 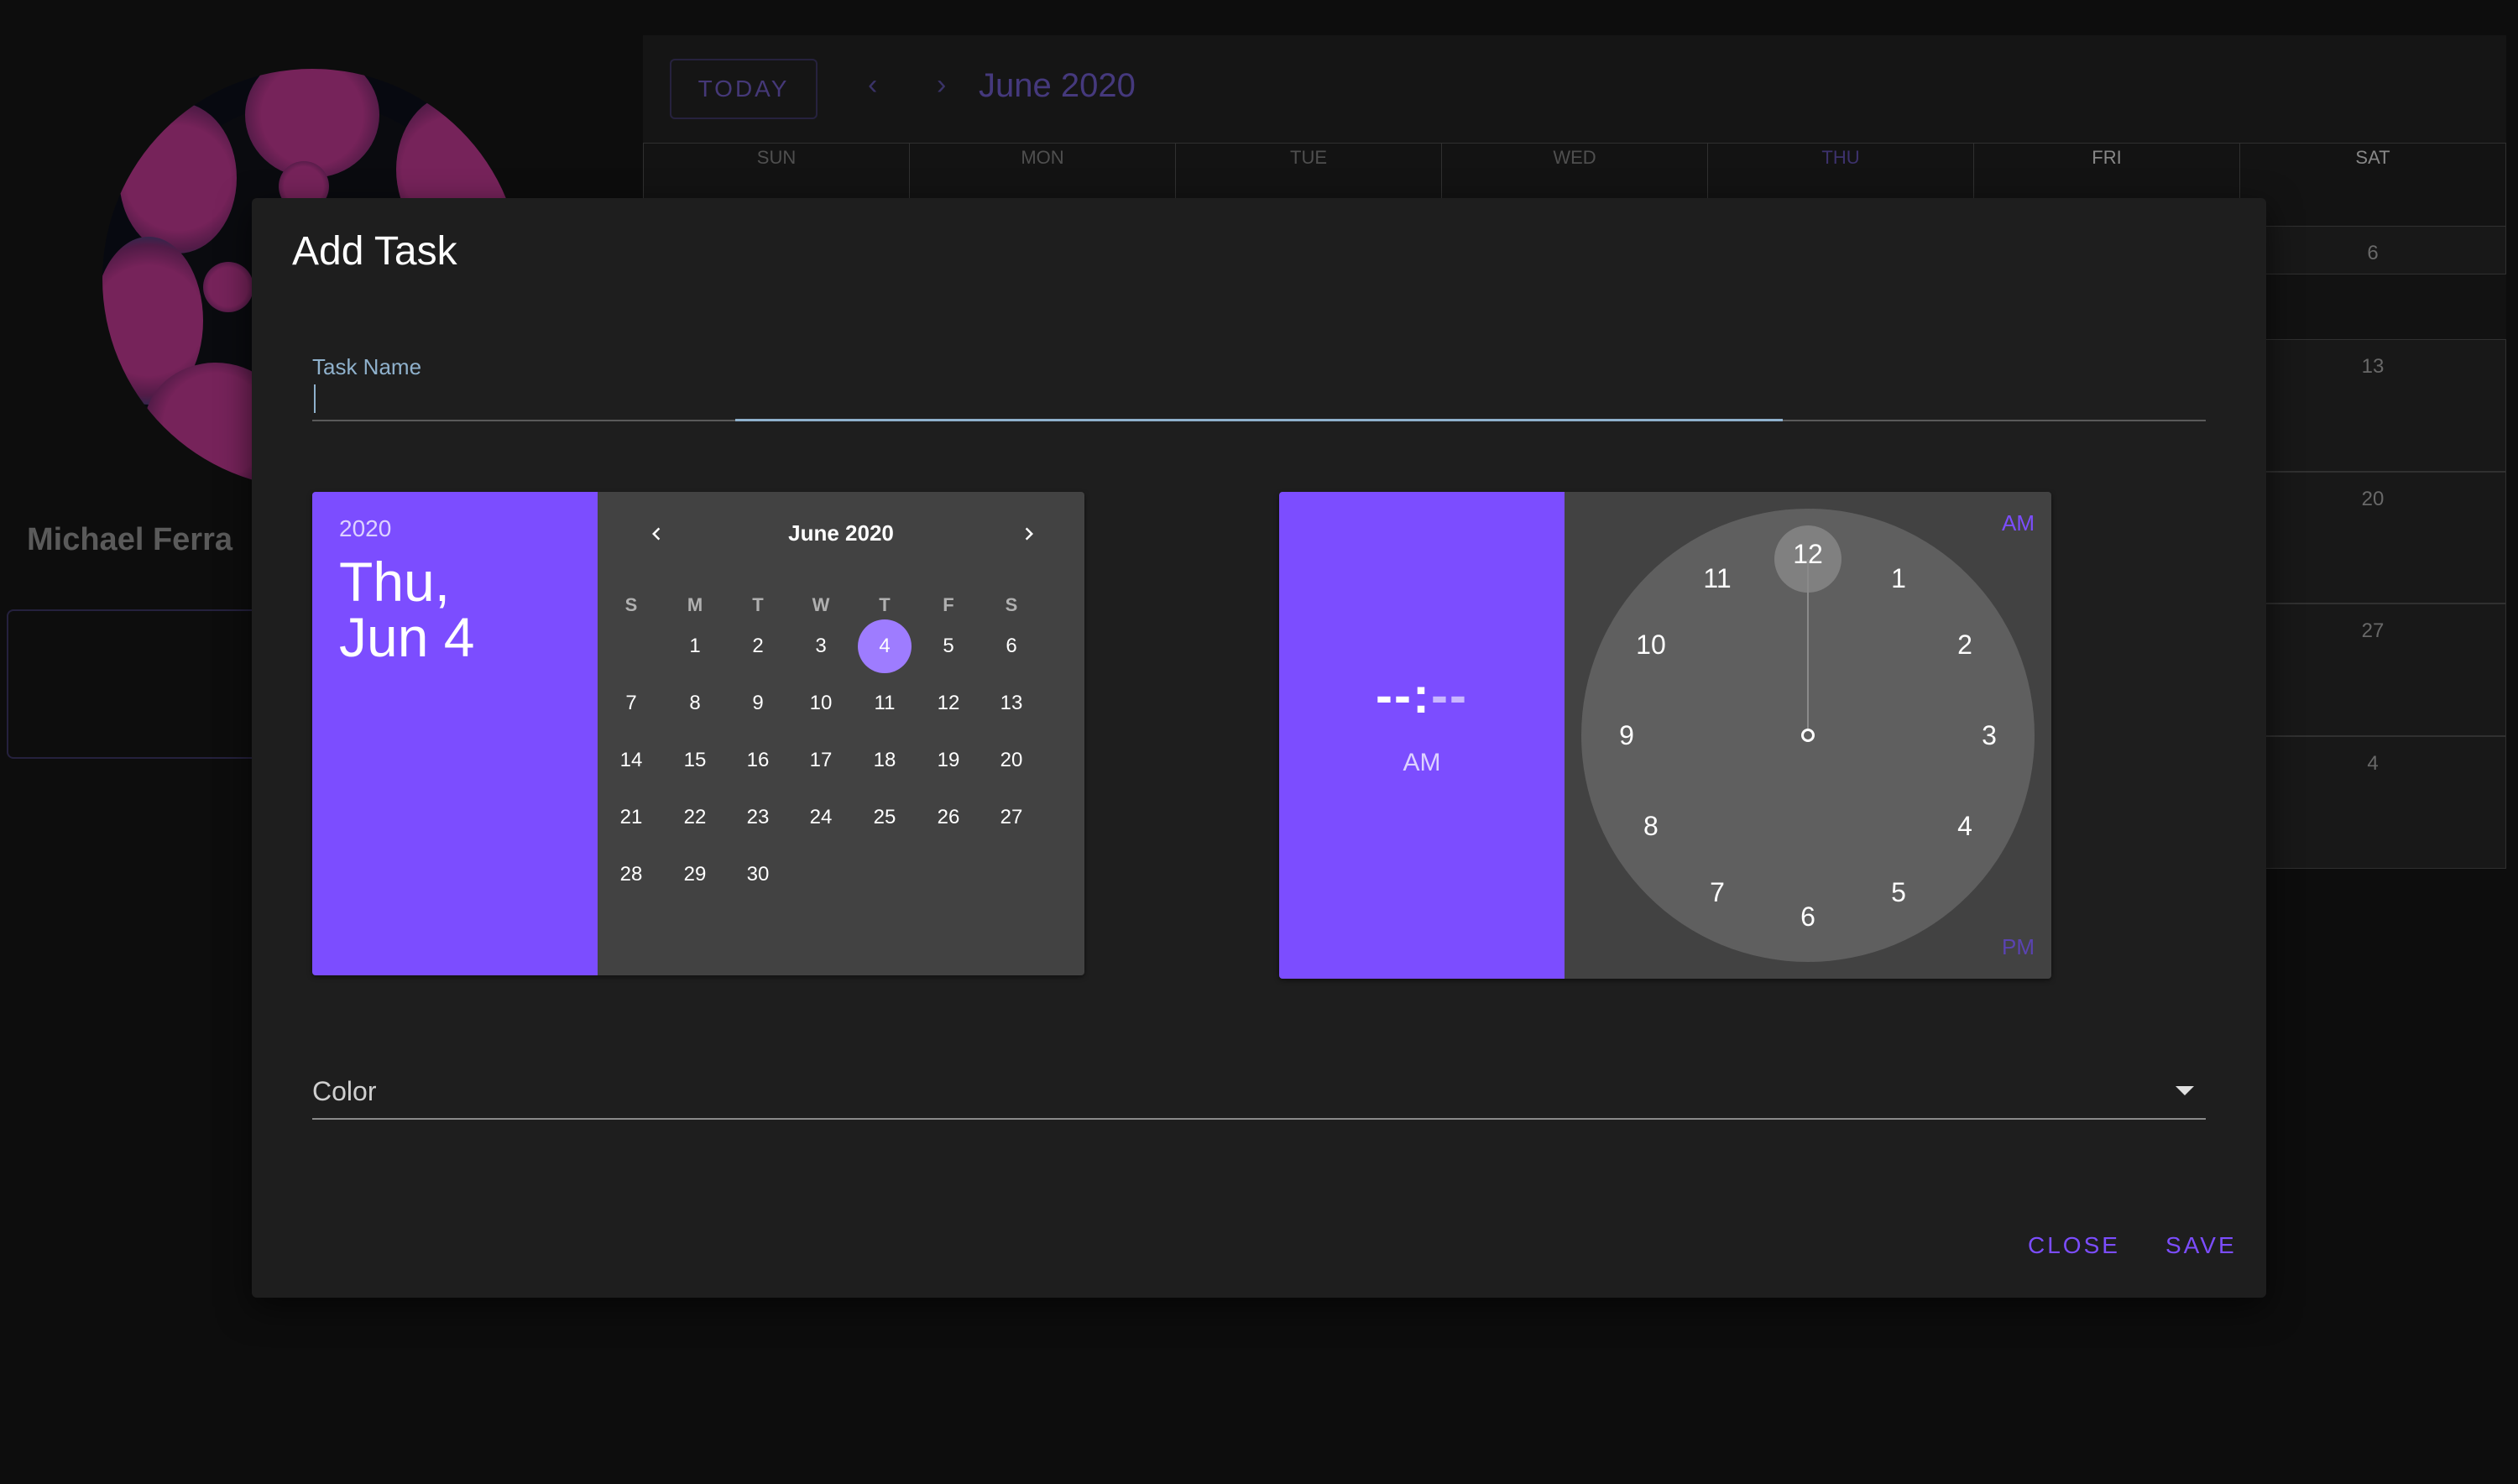 What do you see at coordinates (1422, 763) in the screenshot?
I see `period-display: AM` at bounding box center [1422, 763].